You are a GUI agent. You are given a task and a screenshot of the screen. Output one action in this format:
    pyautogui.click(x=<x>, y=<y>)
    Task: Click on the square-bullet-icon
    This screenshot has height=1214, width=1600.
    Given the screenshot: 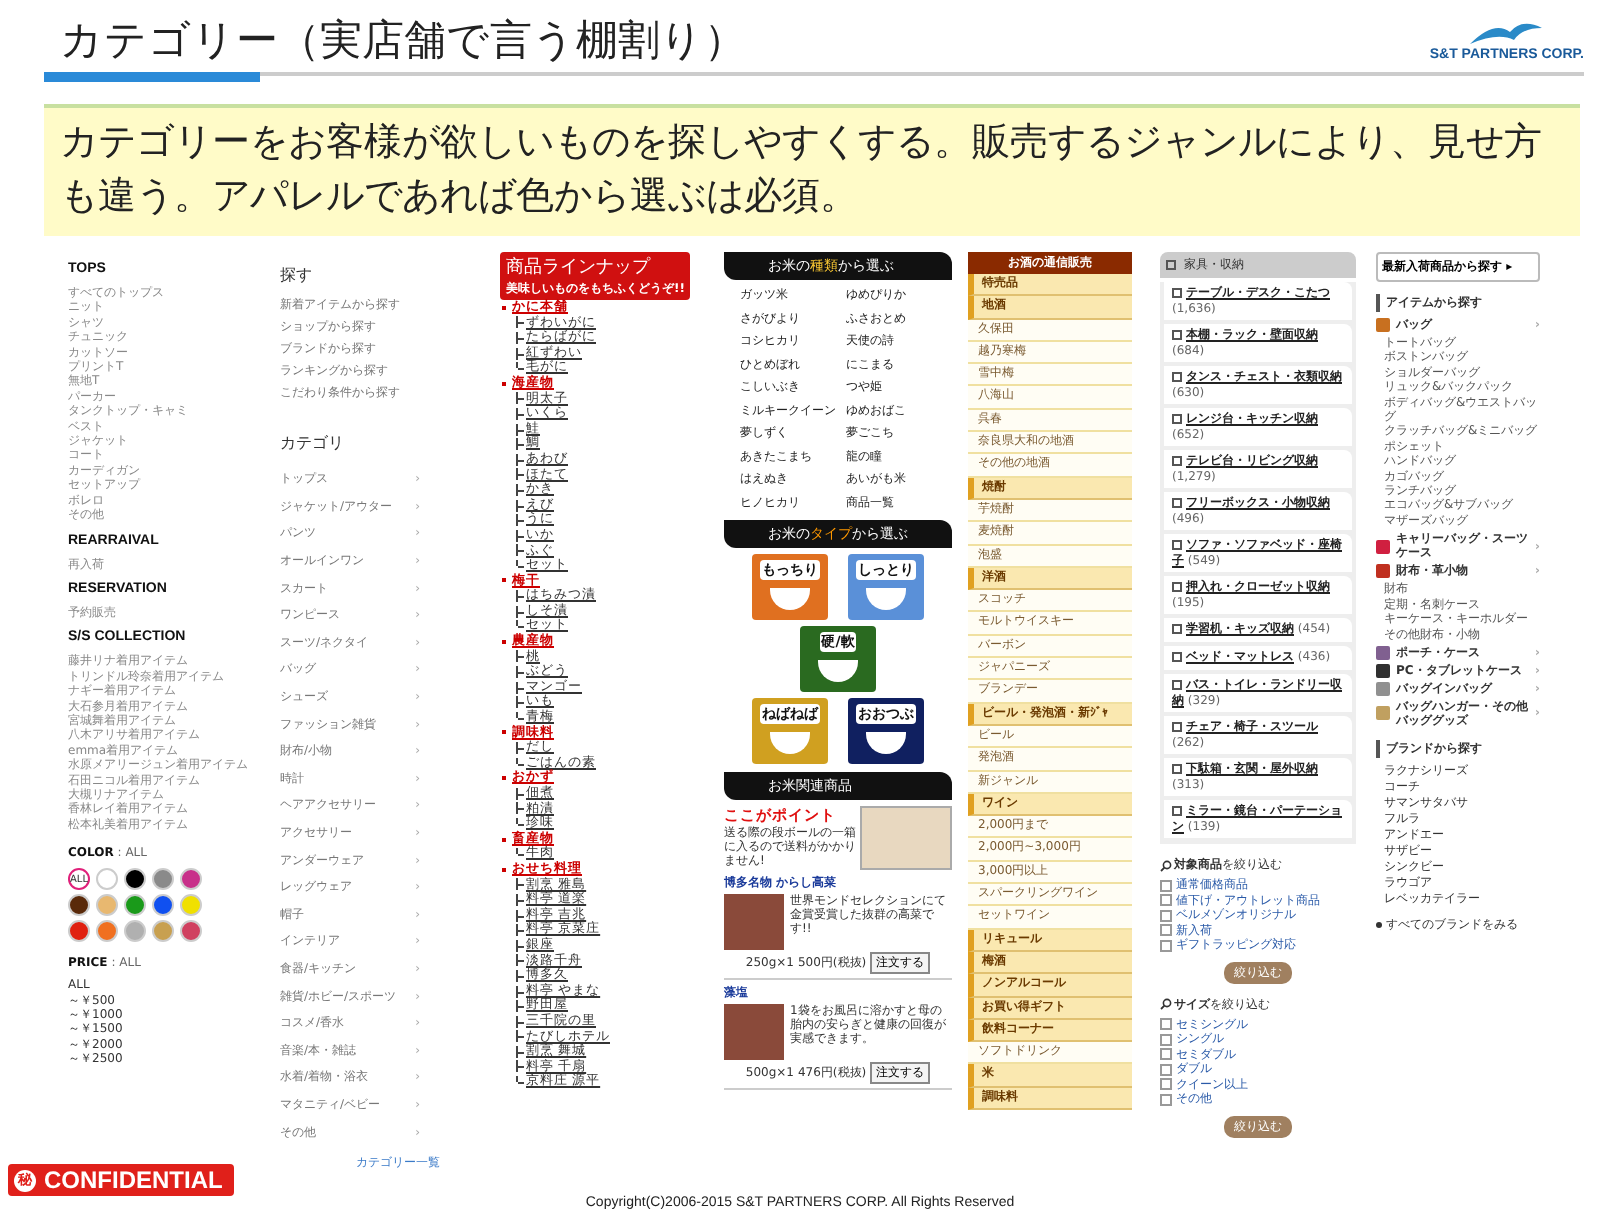 What is the action you would take?
    pyautogui.click(x=1171, y=265)
    